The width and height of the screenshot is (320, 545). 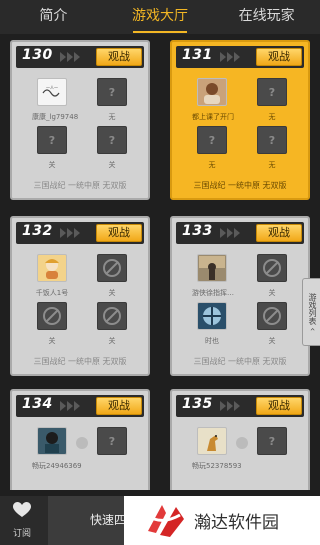 I want to click on tab-intro: 简介, so click(x=53, y=17).